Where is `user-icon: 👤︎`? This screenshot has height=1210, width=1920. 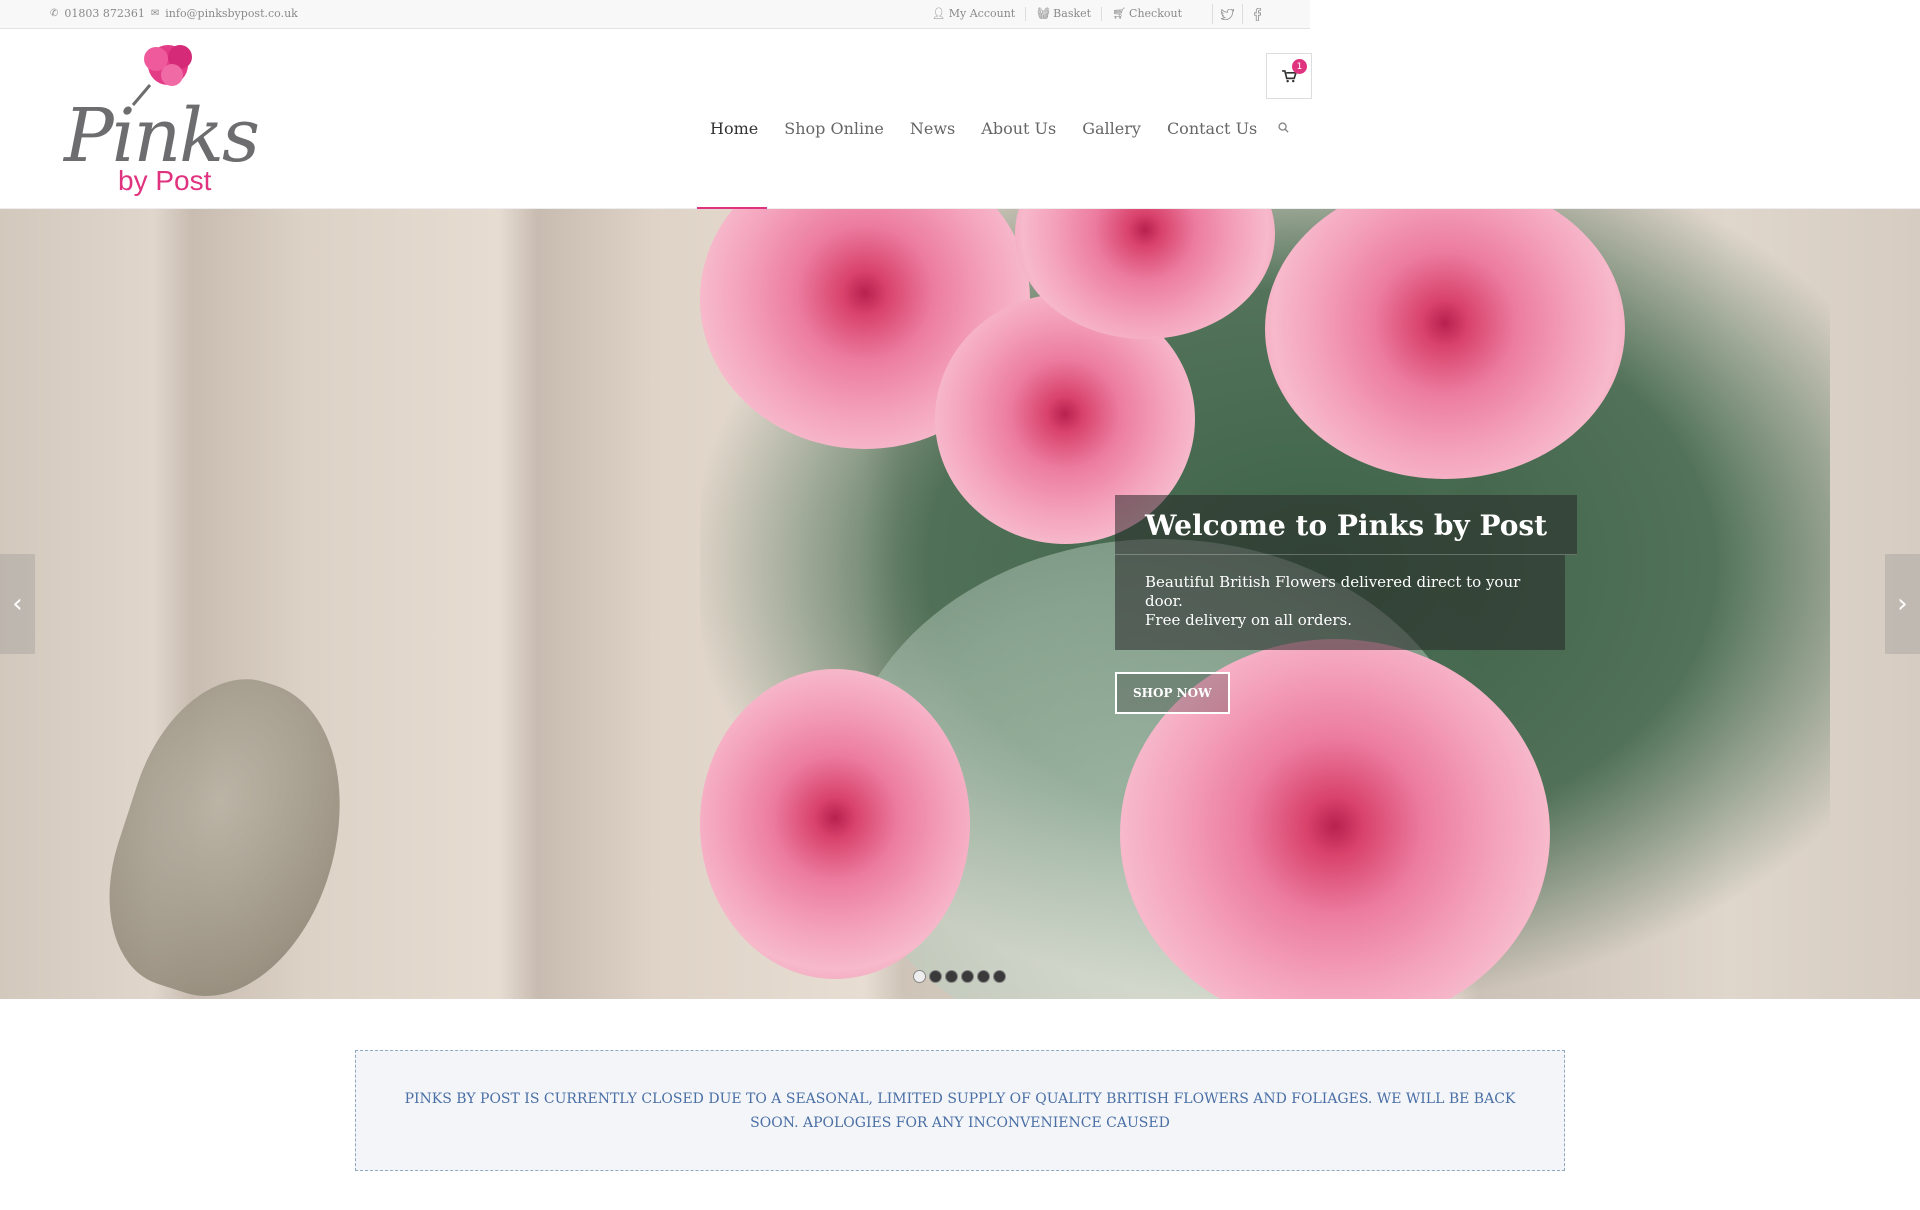
user-icon: 👤︎ is located at coordinates (938, 13).